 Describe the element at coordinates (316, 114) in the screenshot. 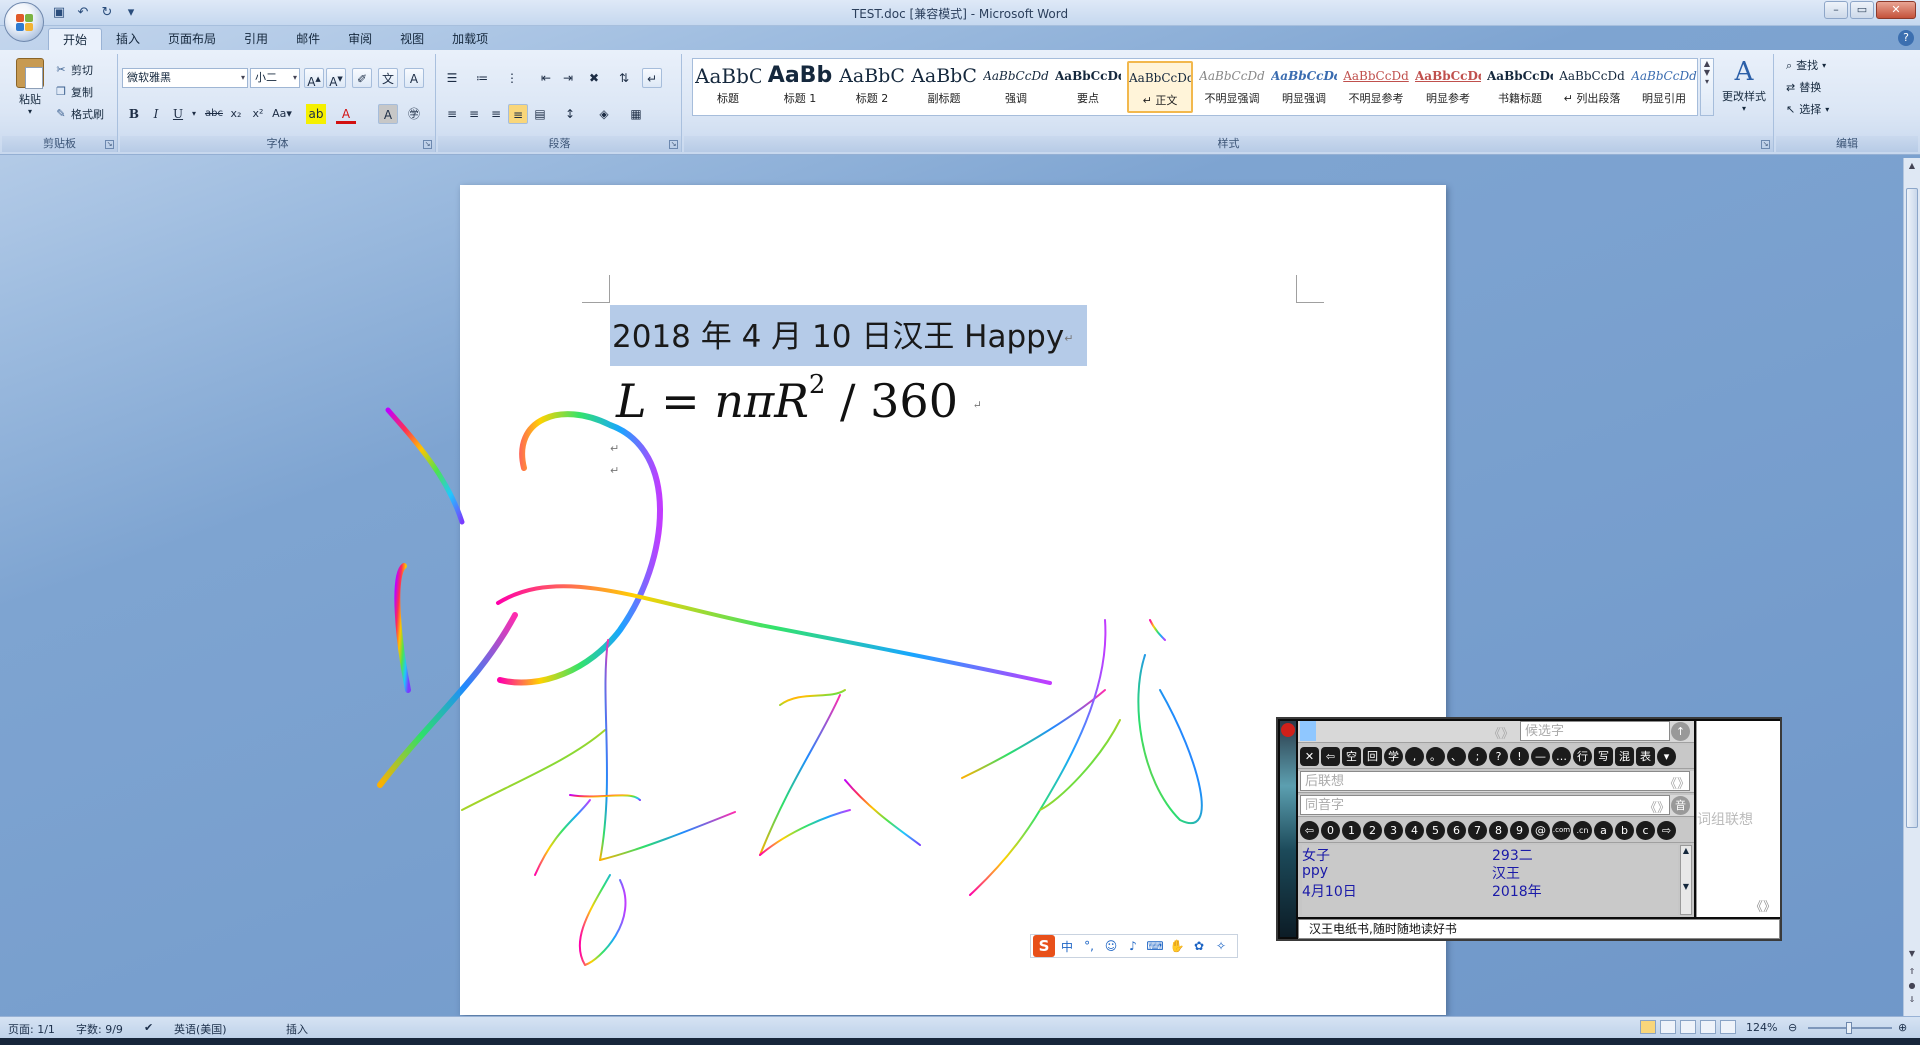

I see `highlight-button: ab` at that location.